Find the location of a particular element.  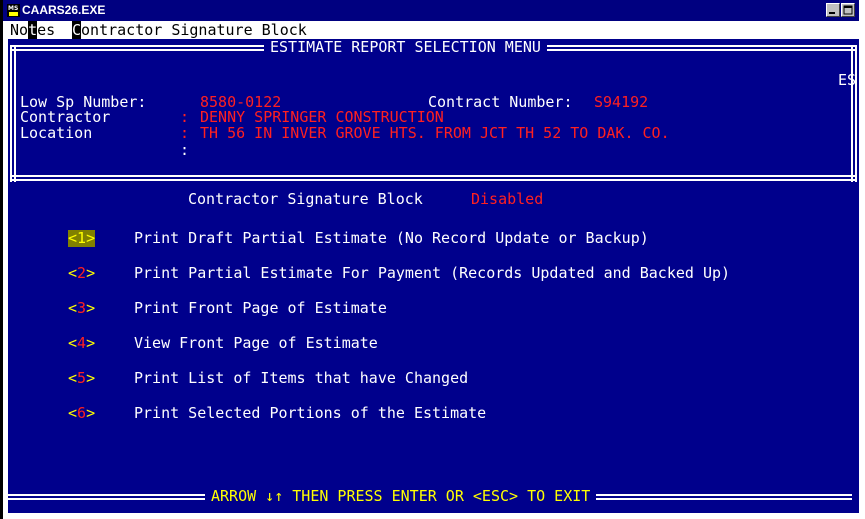

option-6-key: <6> is located at coordinates (81, 413).